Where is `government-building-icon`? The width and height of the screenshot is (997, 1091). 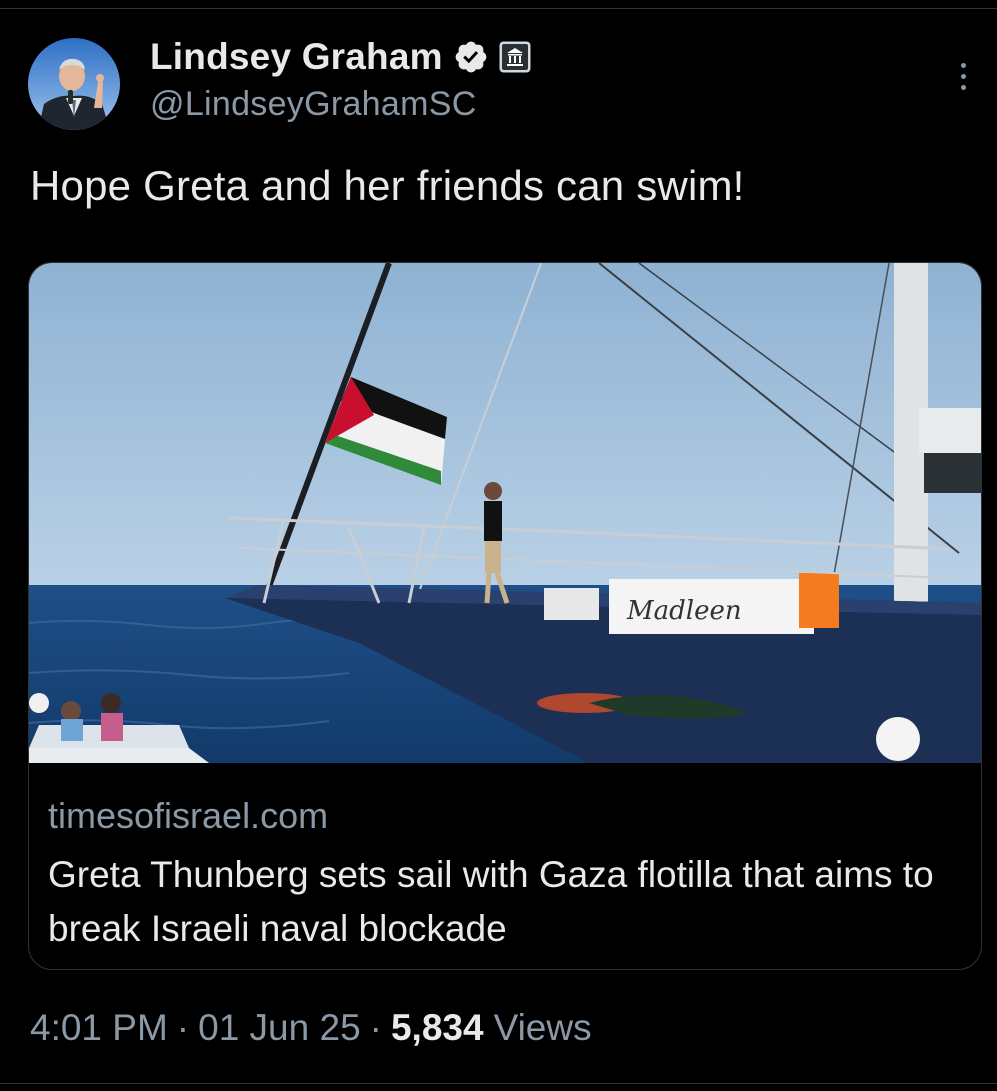
government-building-icon is located at coordinates (515, 57).